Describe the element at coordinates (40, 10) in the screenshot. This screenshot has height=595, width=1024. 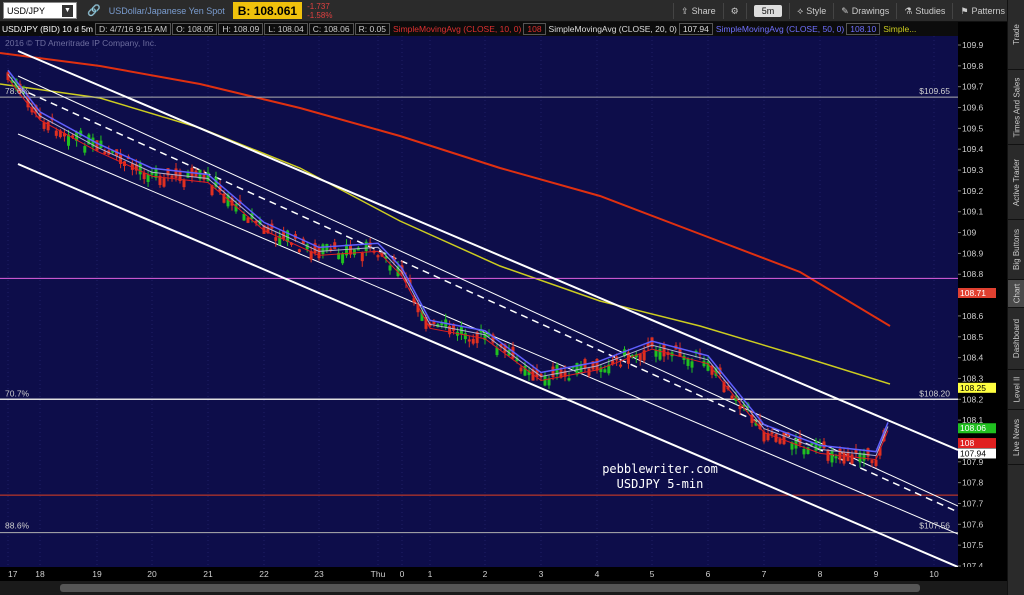
I see `symbol-selector: USD/JPY ▼` at that location.